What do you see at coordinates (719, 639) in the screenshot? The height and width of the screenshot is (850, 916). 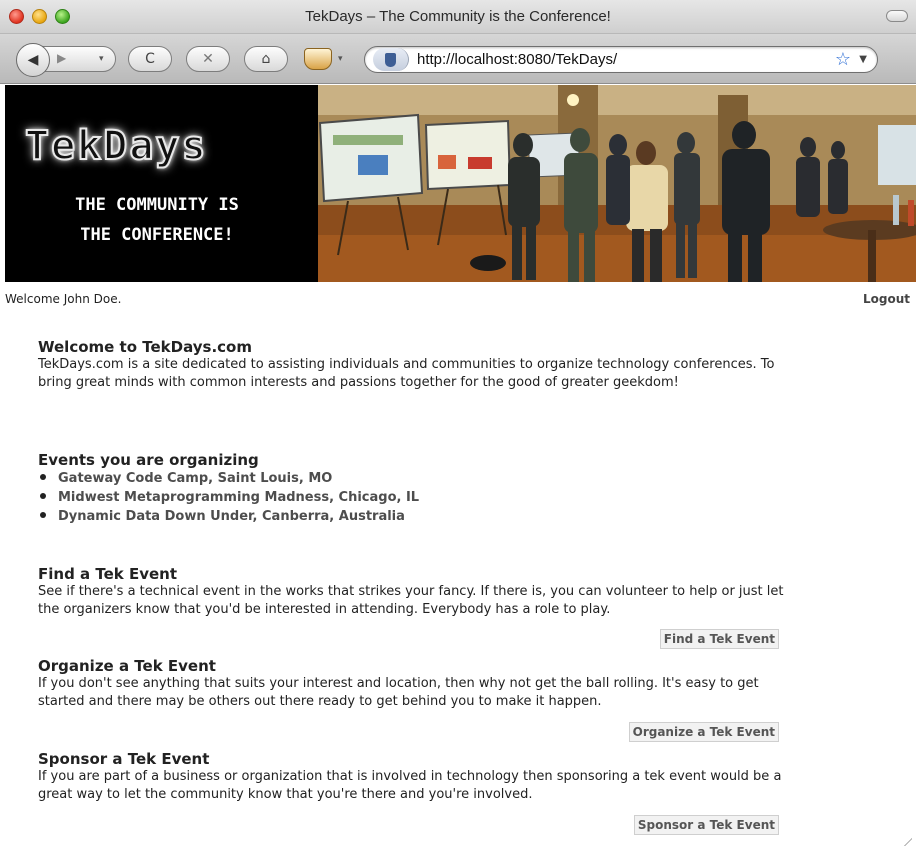 I see `find-event-button: Find a Tek Event` at bounding box center [719, 639].